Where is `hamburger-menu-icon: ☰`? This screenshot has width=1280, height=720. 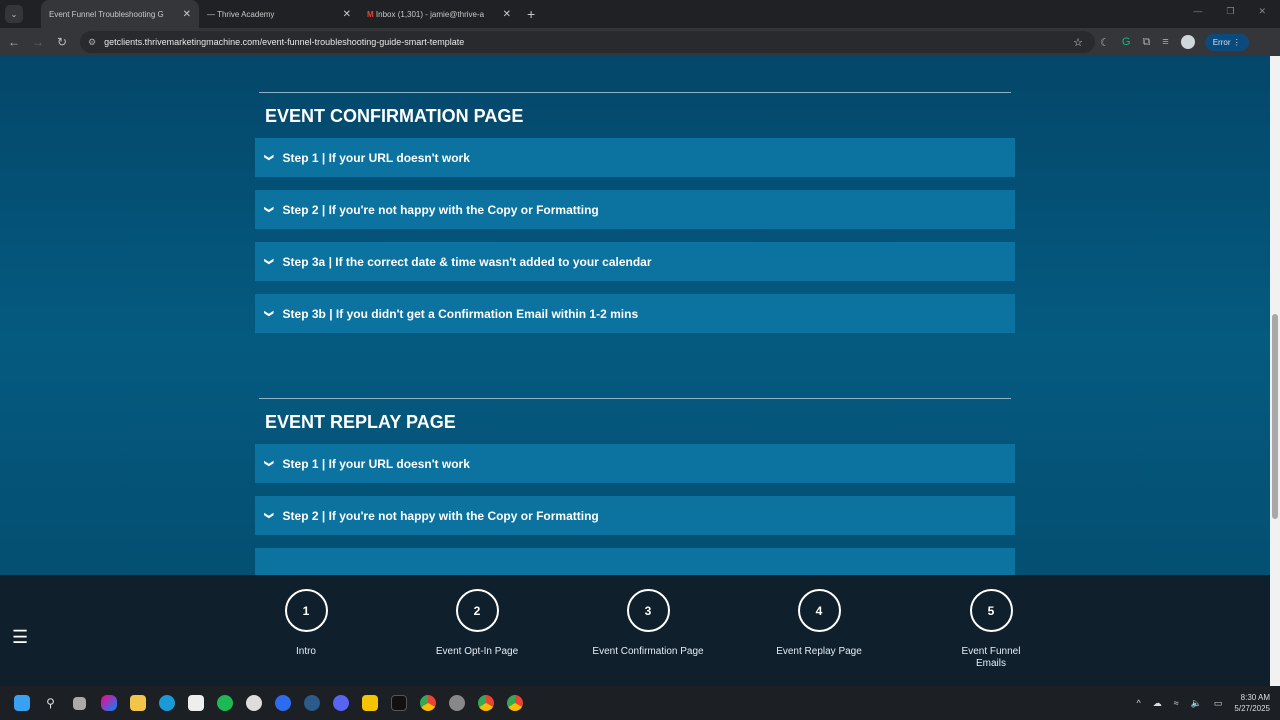 hamburger-menu-icon: ☰ is located at coordinates (20, 637).